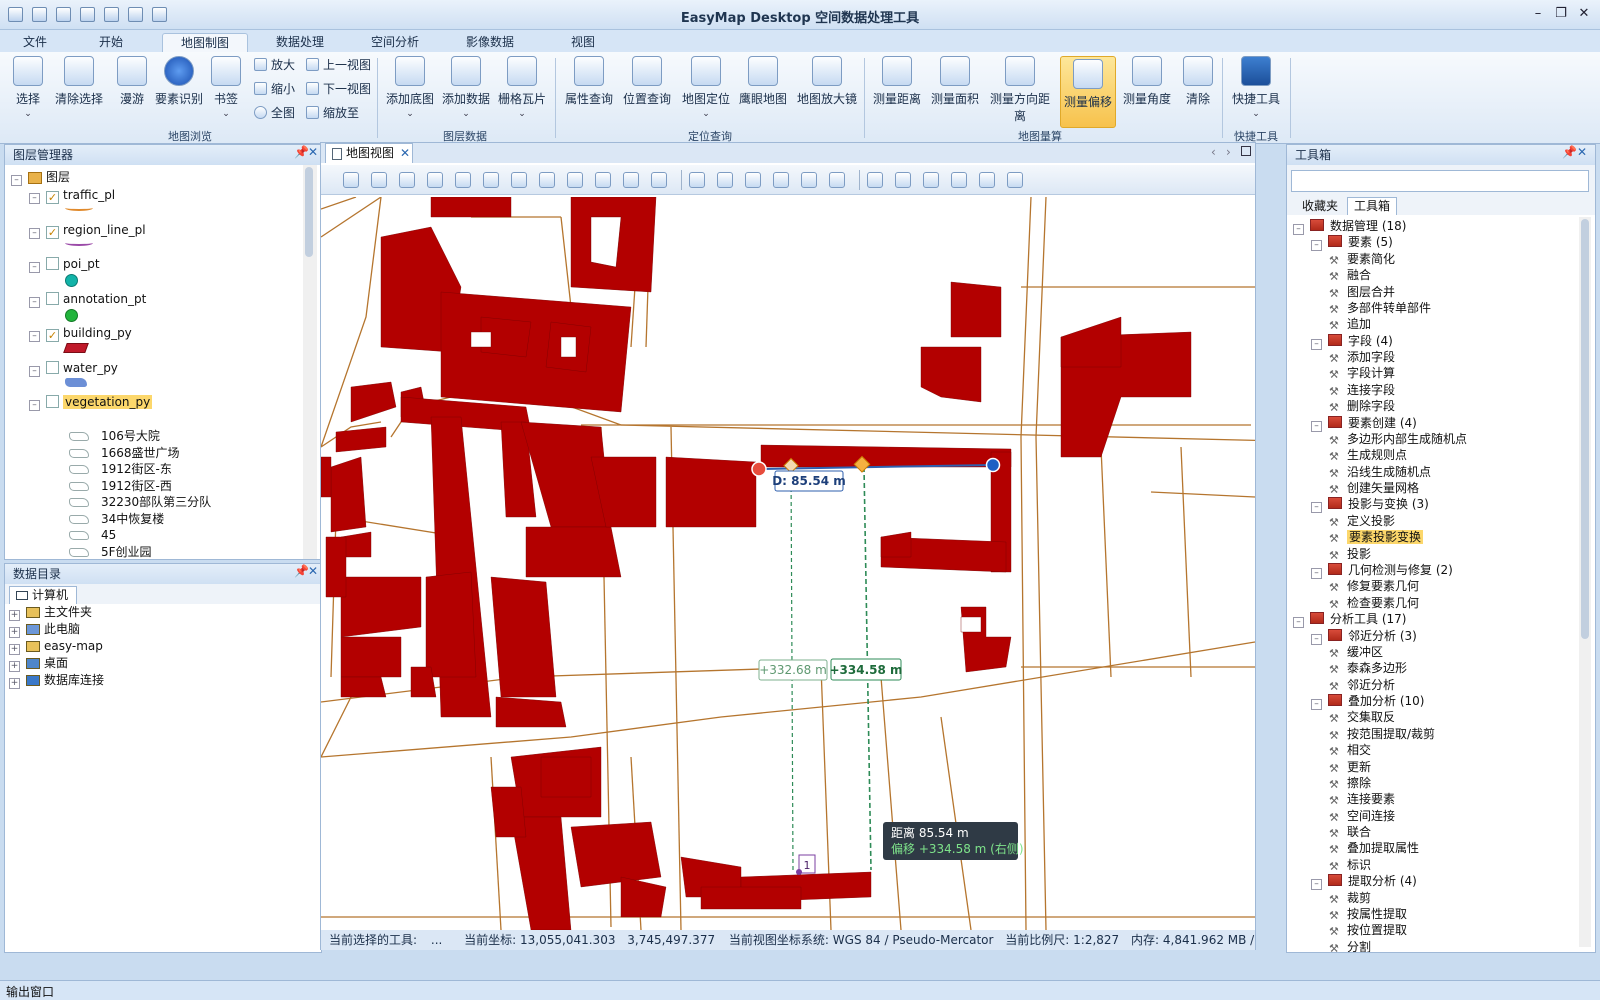 The image size is (1600, 1000). I want to click on tool-item: ⚒ 按属性提取, so click(1368, 914).